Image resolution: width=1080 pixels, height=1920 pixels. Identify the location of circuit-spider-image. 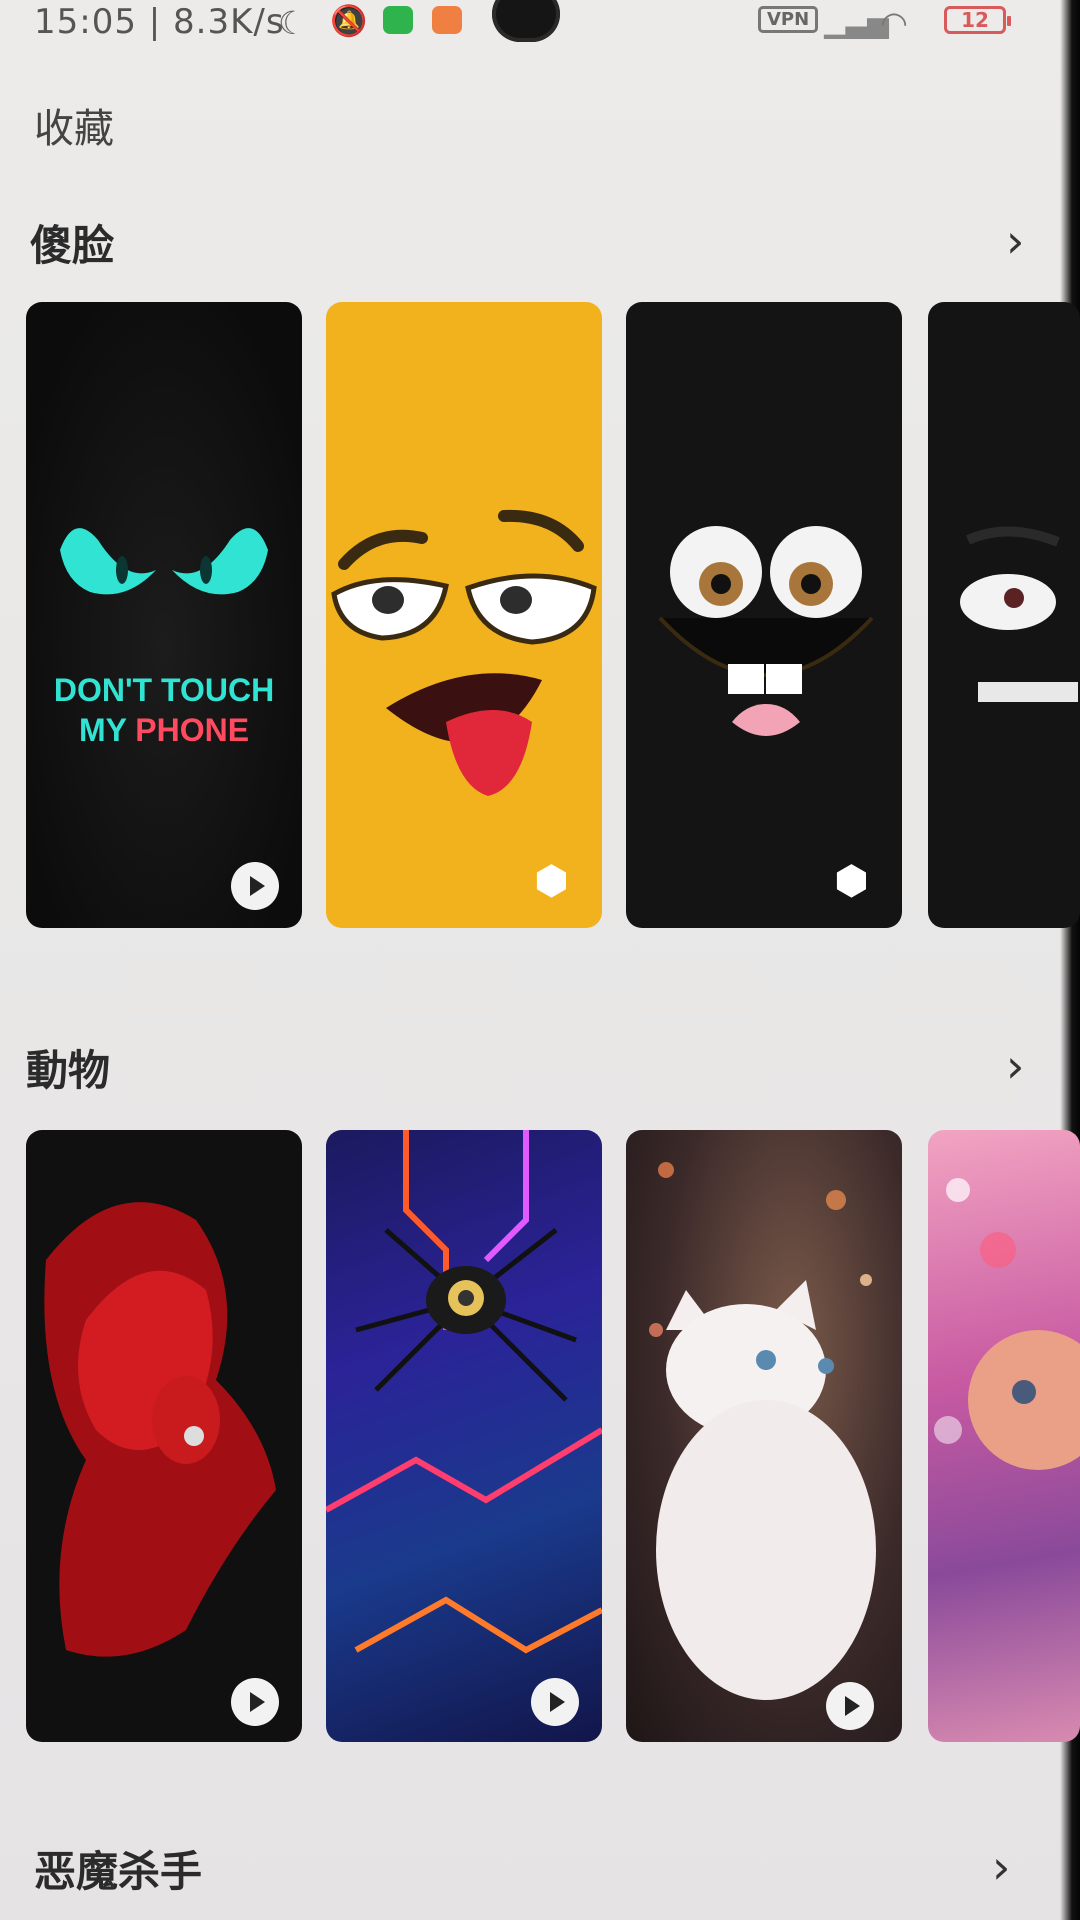
(464, 1392).